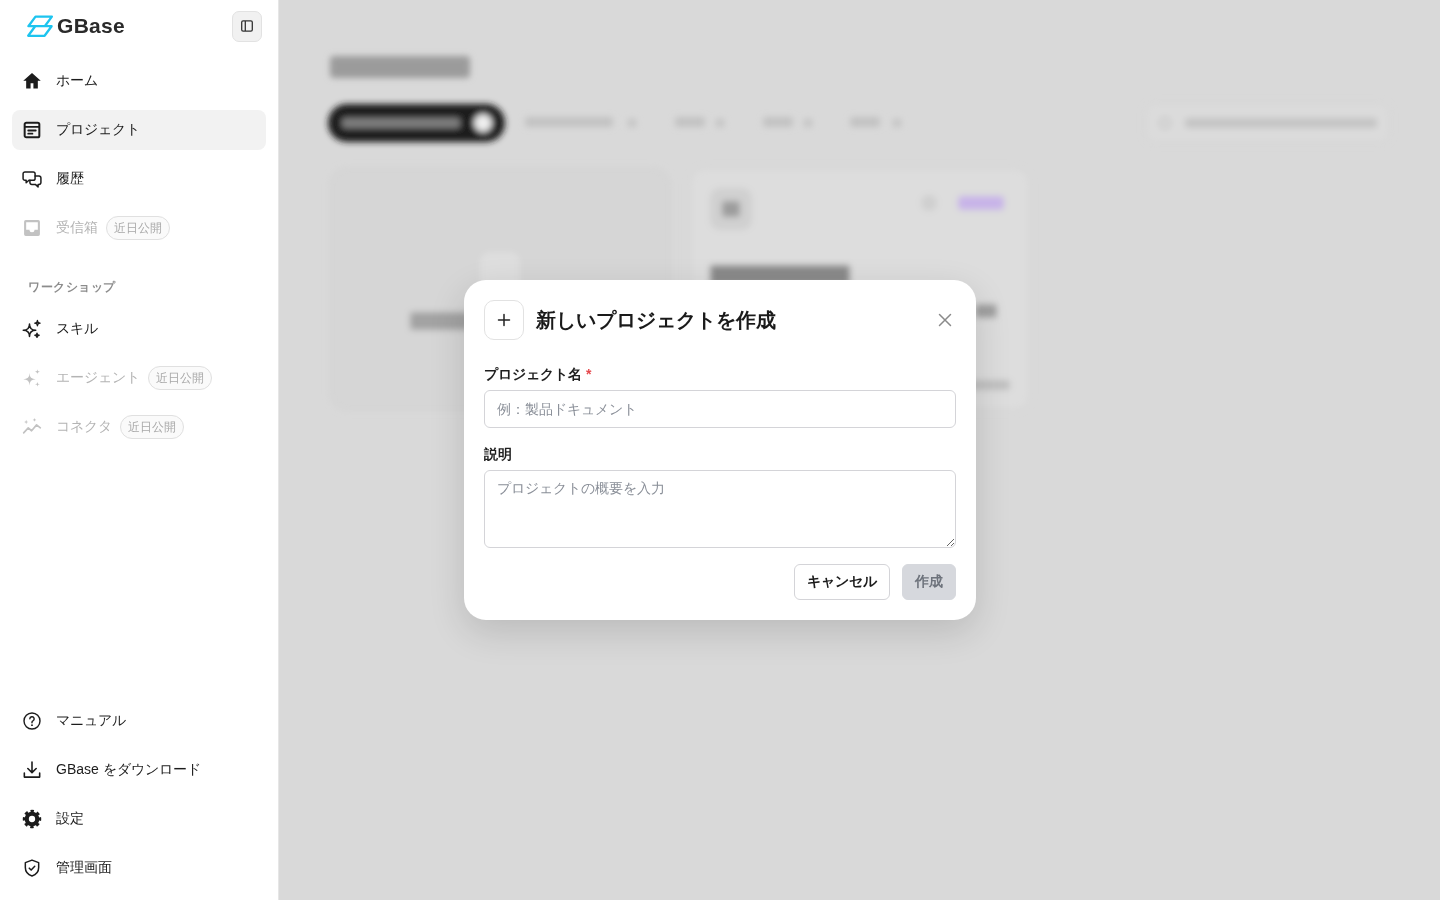 The width and height of the screenshot is (1440, 900). Describe the element at coordinates (91, 26) in the screenshot. I see `brand-name: GBase` at that location.